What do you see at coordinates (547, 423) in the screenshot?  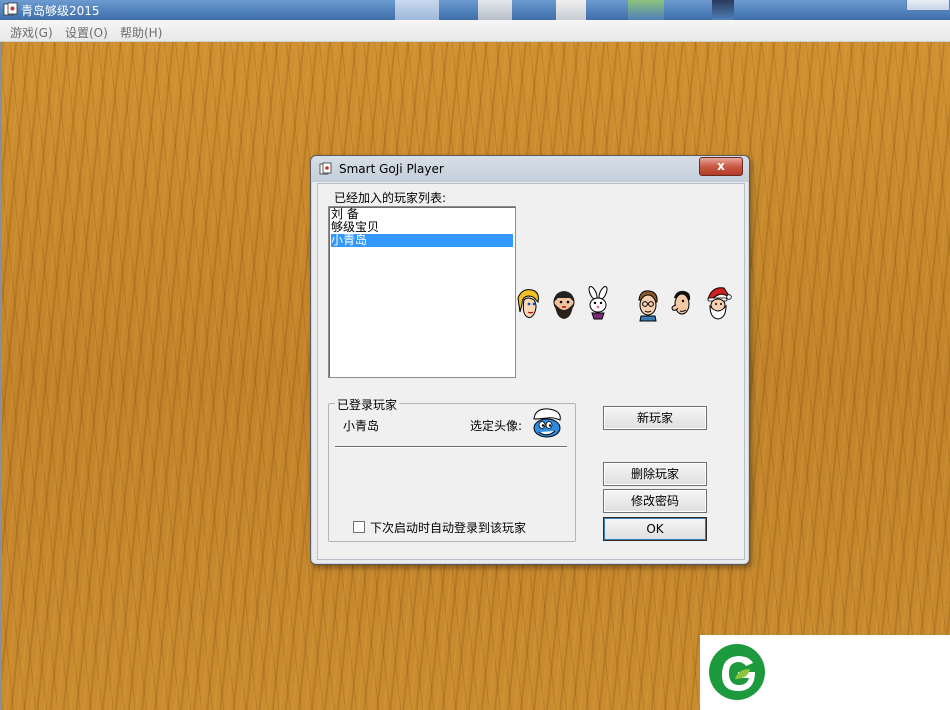 I see `smurf-avatar-icon` at bounding box center [547, 423].